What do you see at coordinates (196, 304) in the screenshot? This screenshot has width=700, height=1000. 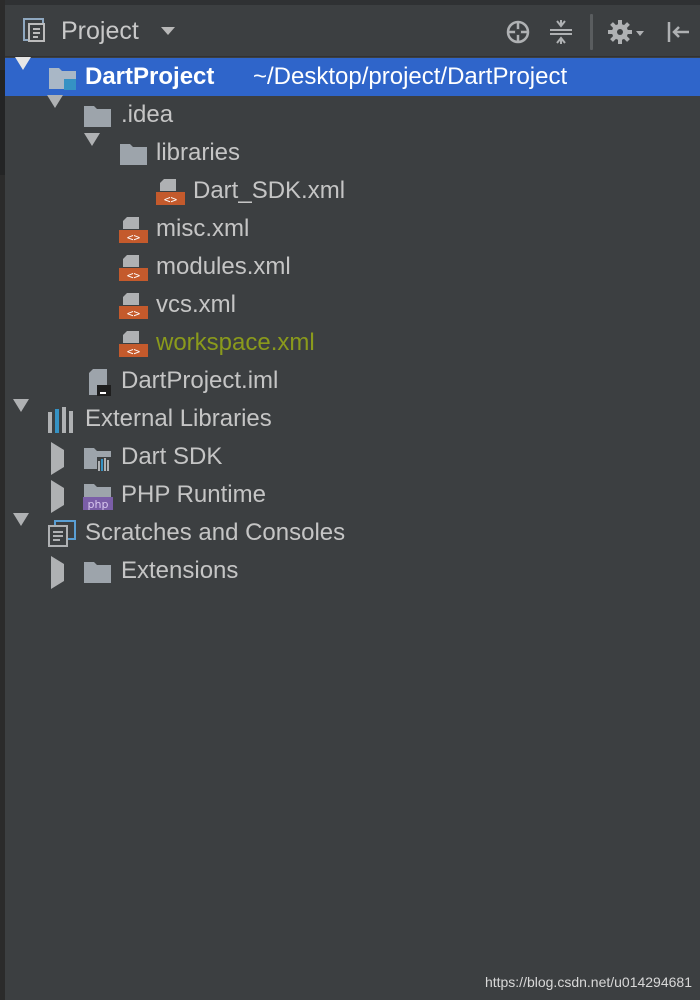 I see `file-label: vcs.xml` at bounding box center [196, 304].